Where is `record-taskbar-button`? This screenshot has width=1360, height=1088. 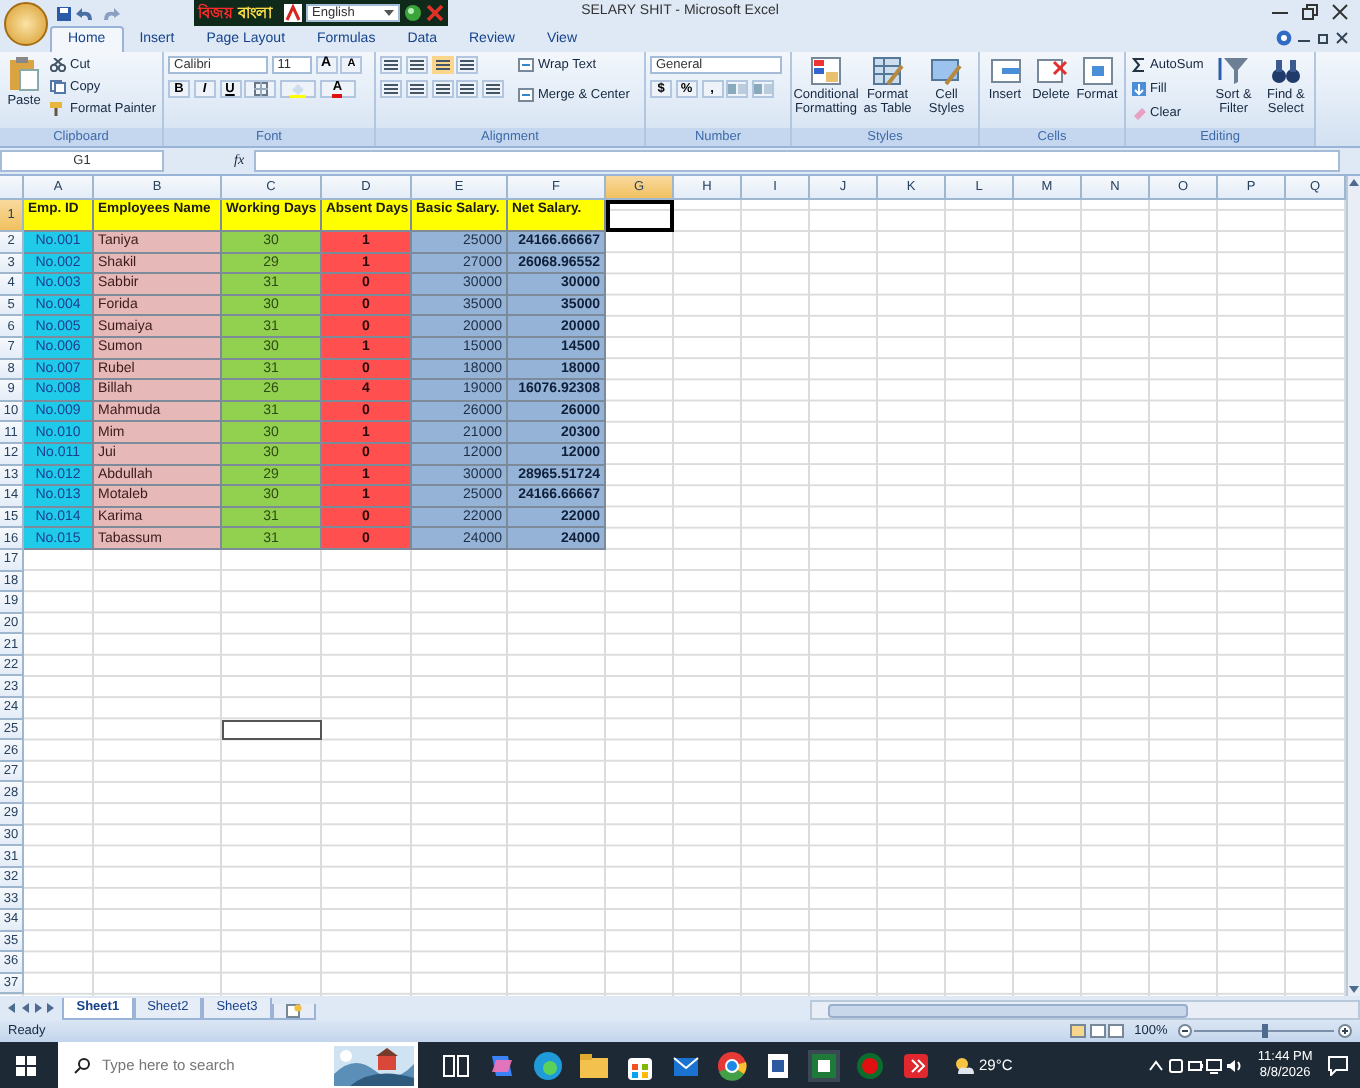
record-taskbar-button is located at coordinates (870, 1065).